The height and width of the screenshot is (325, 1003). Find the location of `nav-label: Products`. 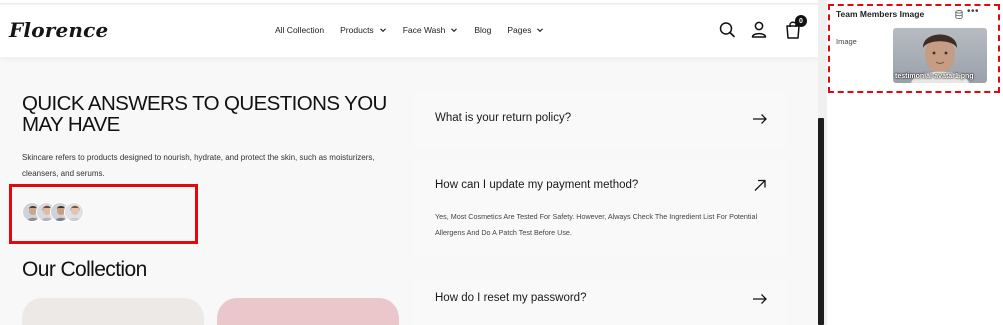

nav-label: Products is located at coordinates (357, 30).